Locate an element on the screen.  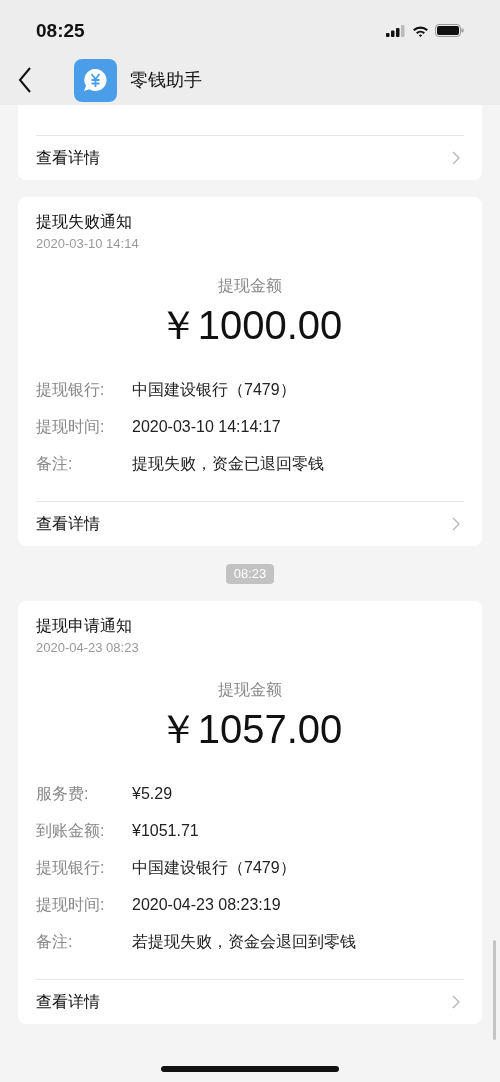
field-label: 到账金额: is located at coordinates (71, 831).